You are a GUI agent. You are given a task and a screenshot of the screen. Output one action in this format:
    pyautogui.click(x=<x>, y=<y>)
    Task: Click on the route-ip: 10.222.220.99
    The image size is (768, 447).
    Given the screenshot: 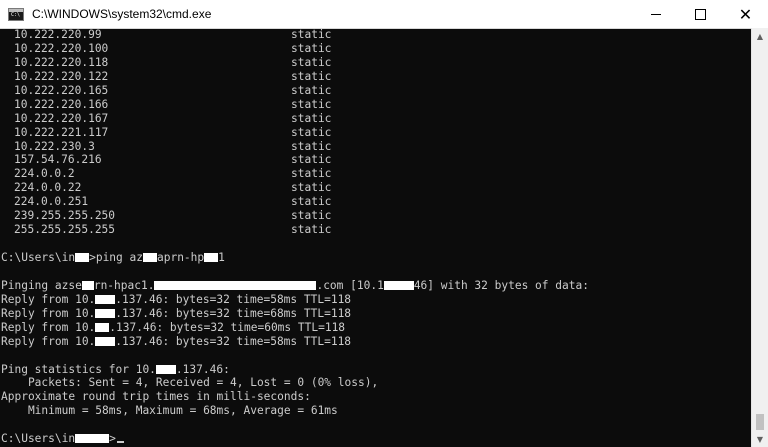 What is the action you would take?
    pyautogui.click(x=58, y=34)
    